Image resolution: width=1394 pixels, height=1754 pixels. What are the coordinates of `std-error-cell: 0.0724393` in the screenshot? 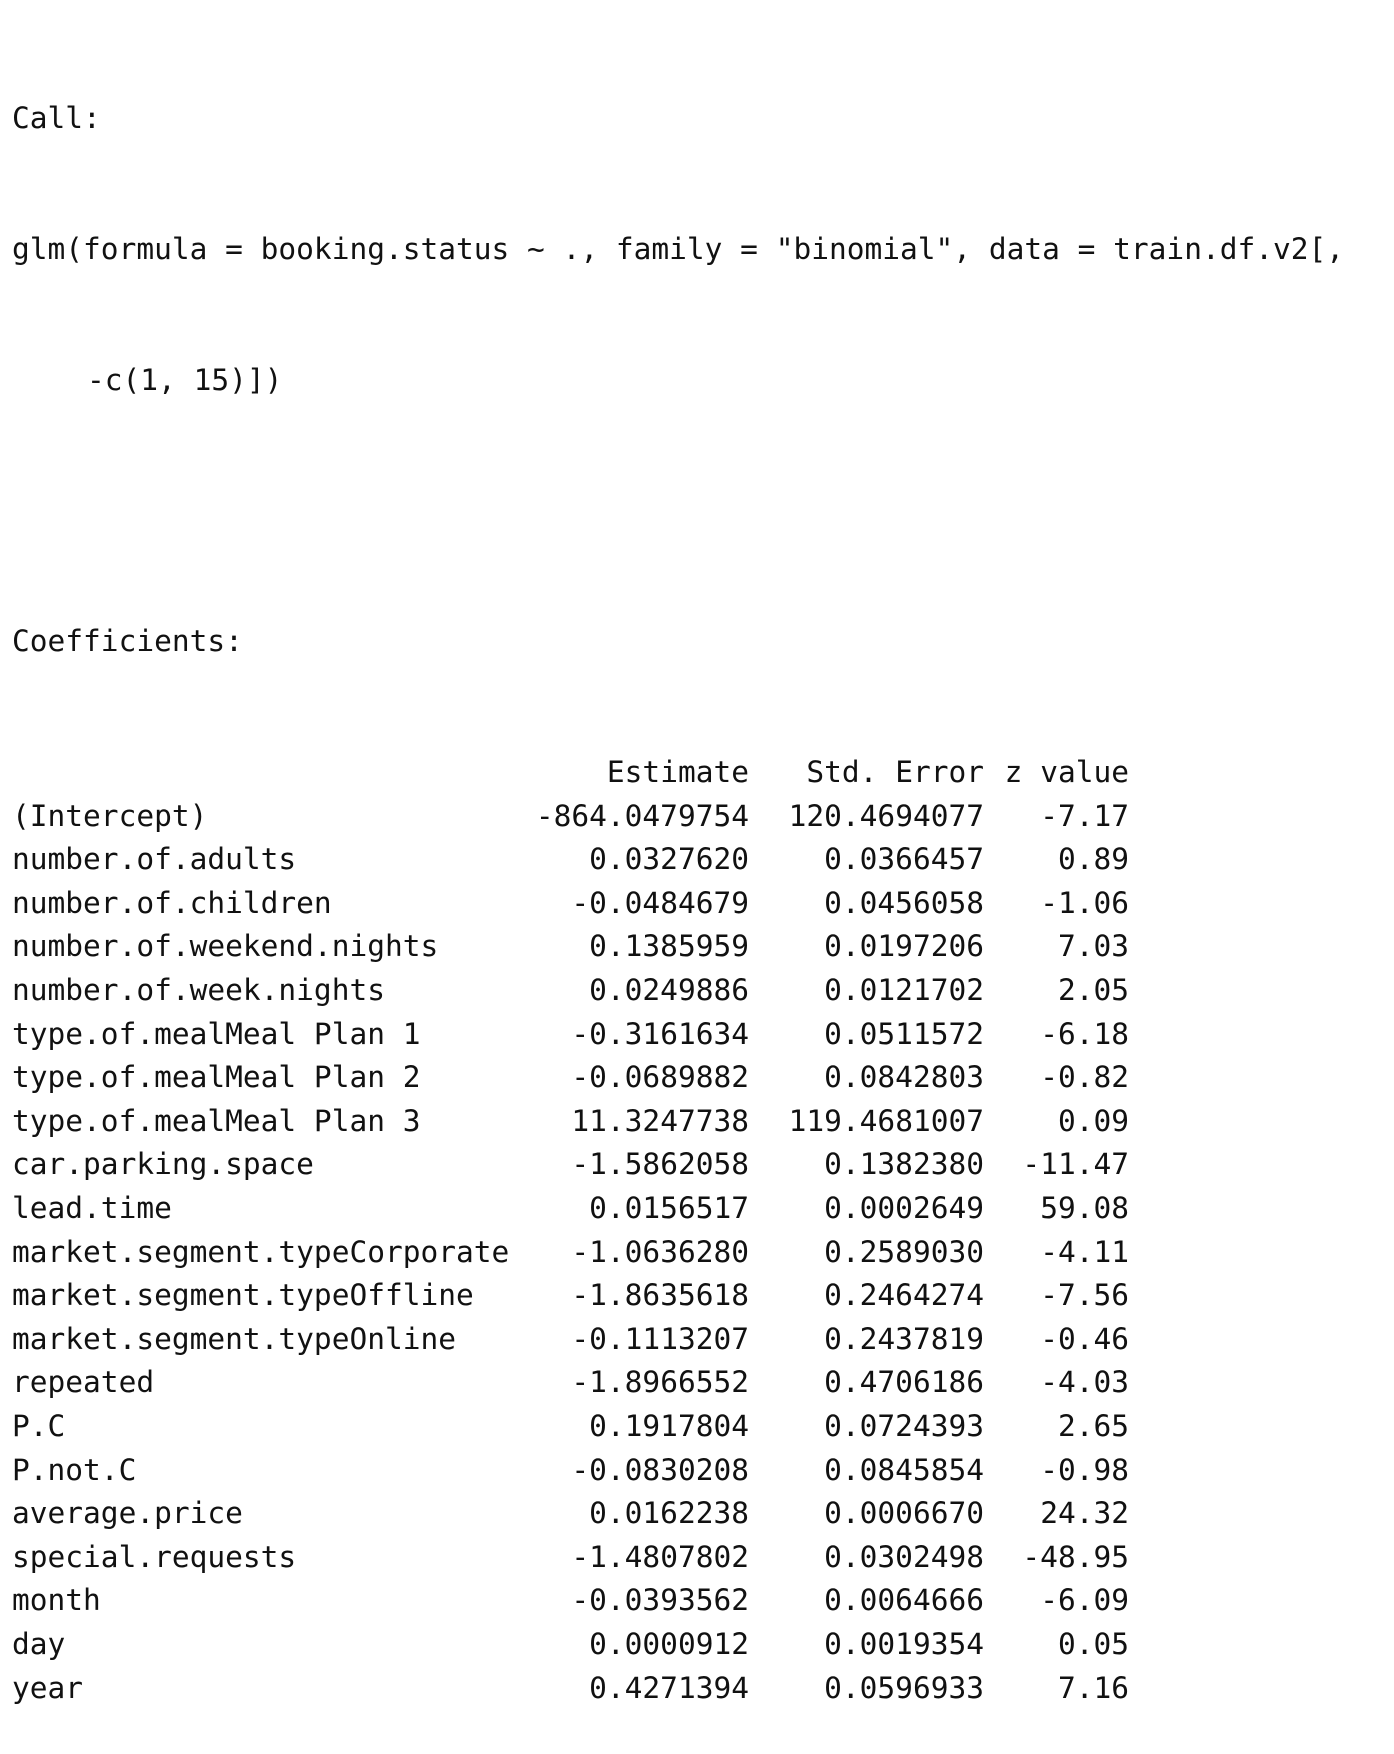 It's located at (904, 1426).